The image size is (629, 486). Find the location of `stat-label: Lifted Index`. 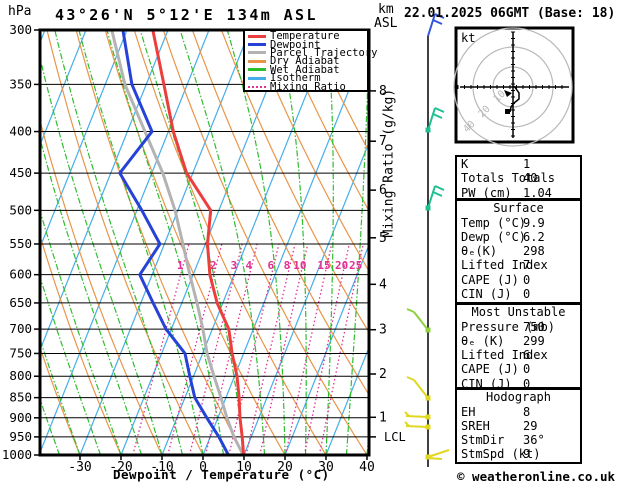

stat-label: Lifted Index is located at coordinates (504, 265).